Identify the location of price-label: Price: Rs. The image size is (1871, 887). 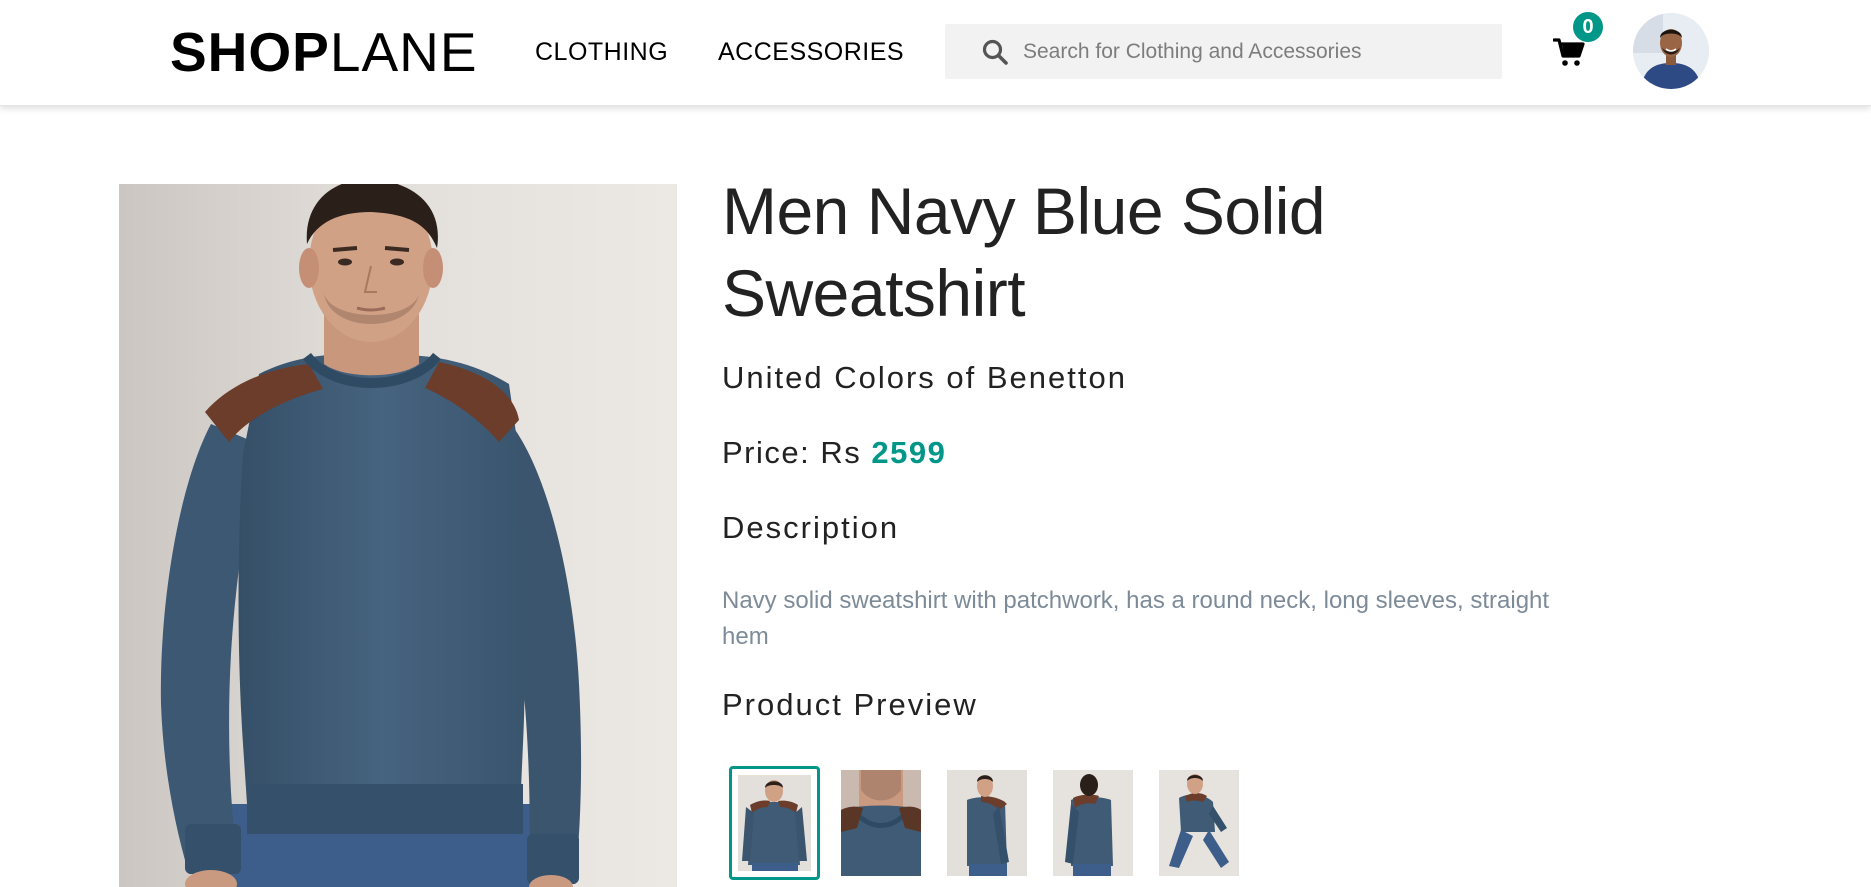
(792, 452).